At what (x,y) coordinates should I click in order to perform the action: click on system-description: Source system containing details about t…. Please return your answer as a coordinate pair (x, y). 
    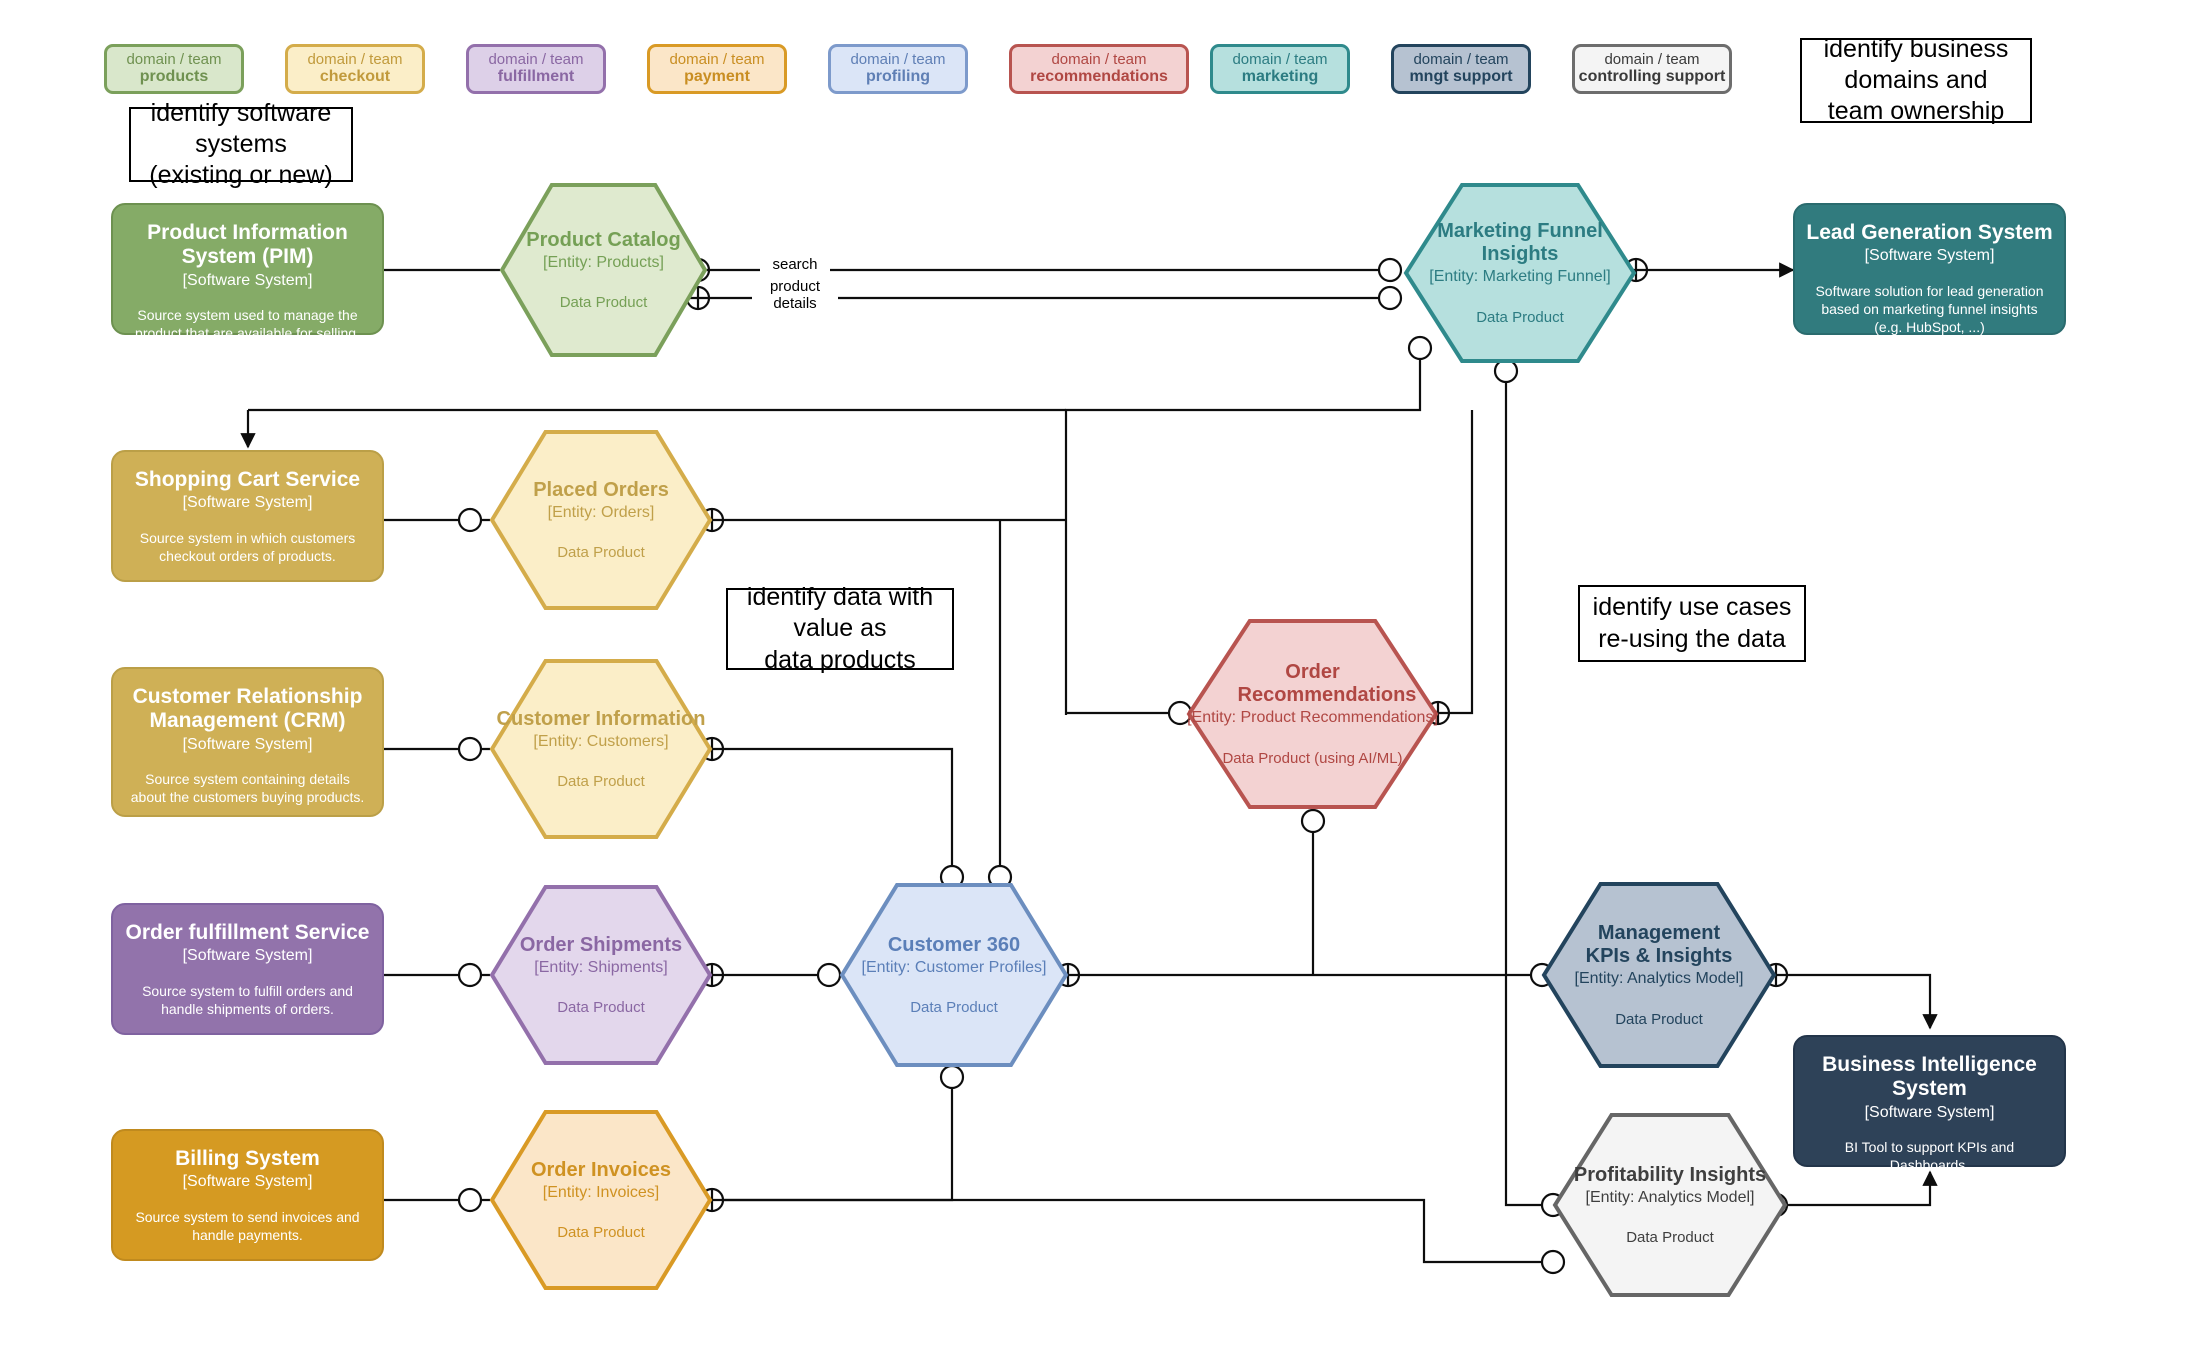
    Looking at the image, I should click on (247, 788).